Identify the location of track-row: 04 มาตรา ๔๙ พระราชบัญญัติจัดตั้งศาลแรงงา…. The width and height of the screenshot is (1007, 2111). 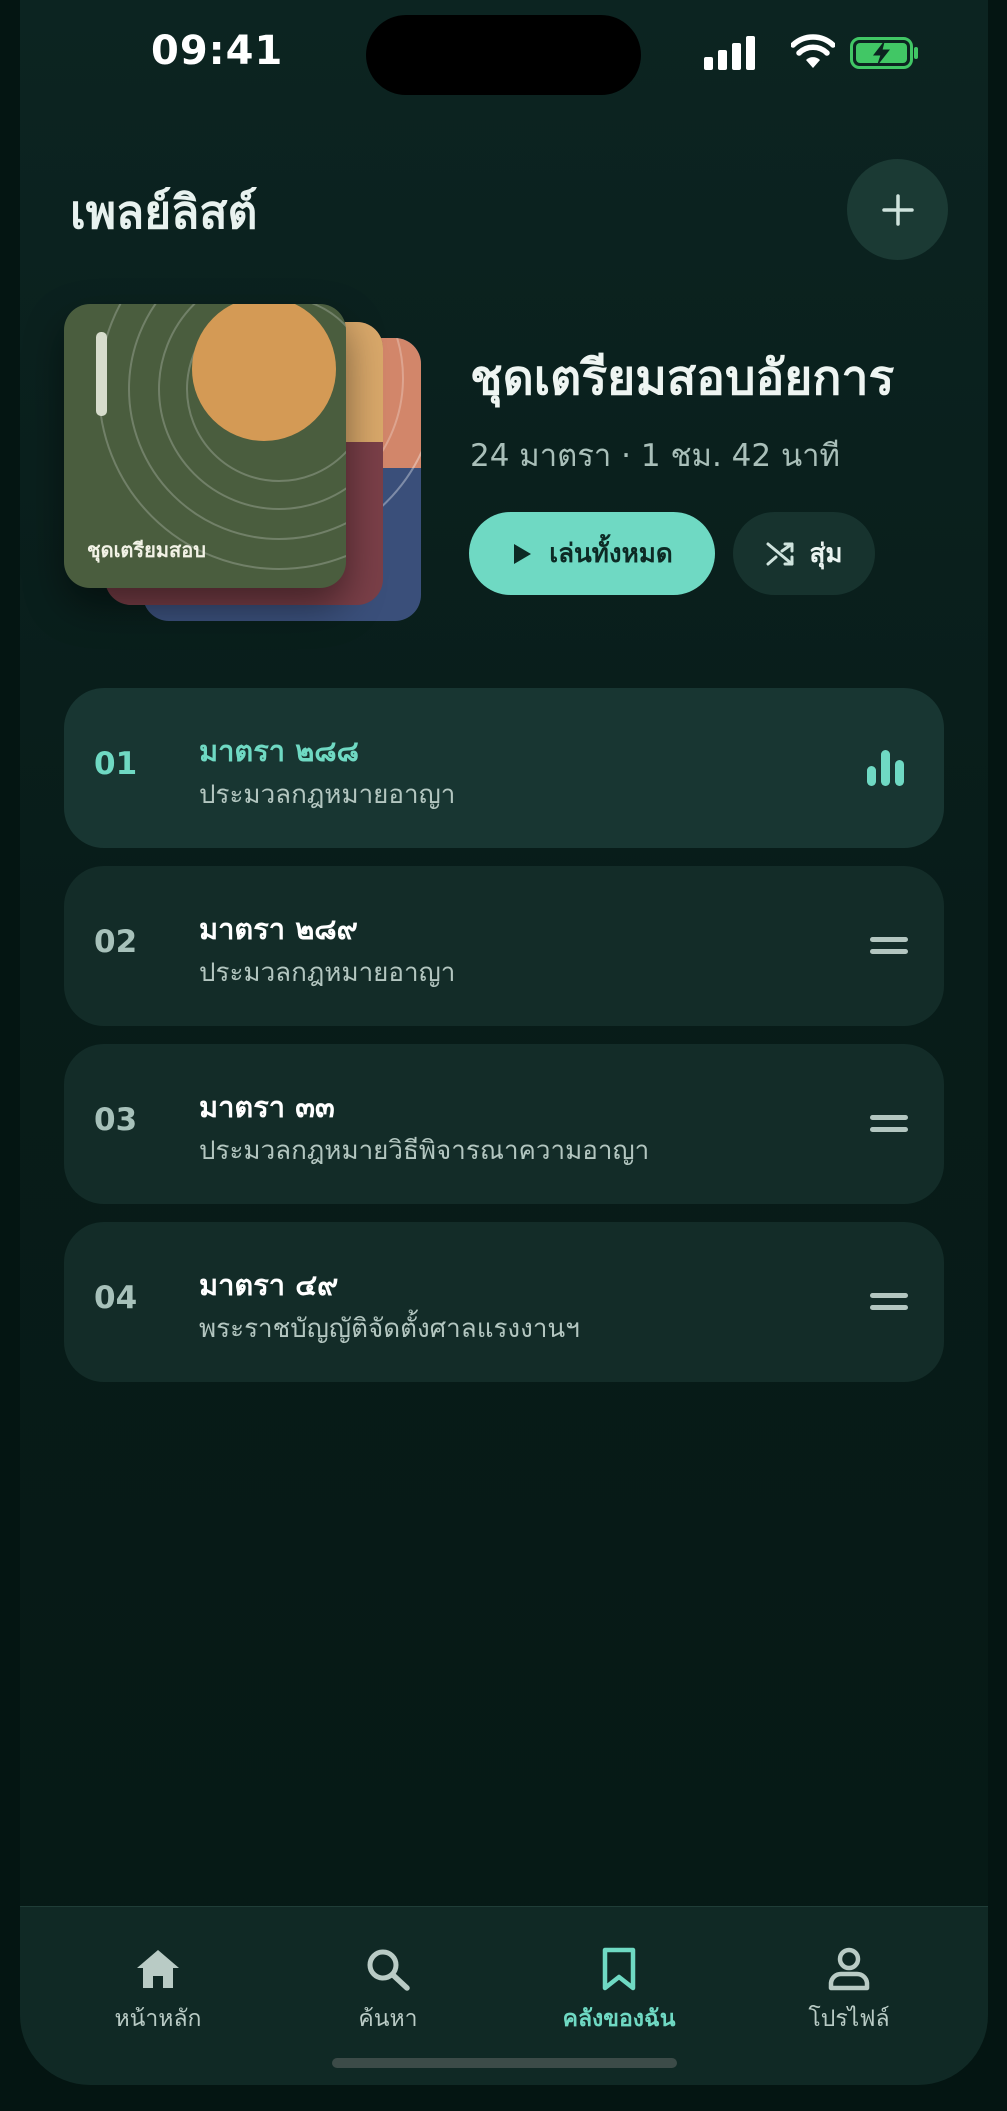
(504, 1302).